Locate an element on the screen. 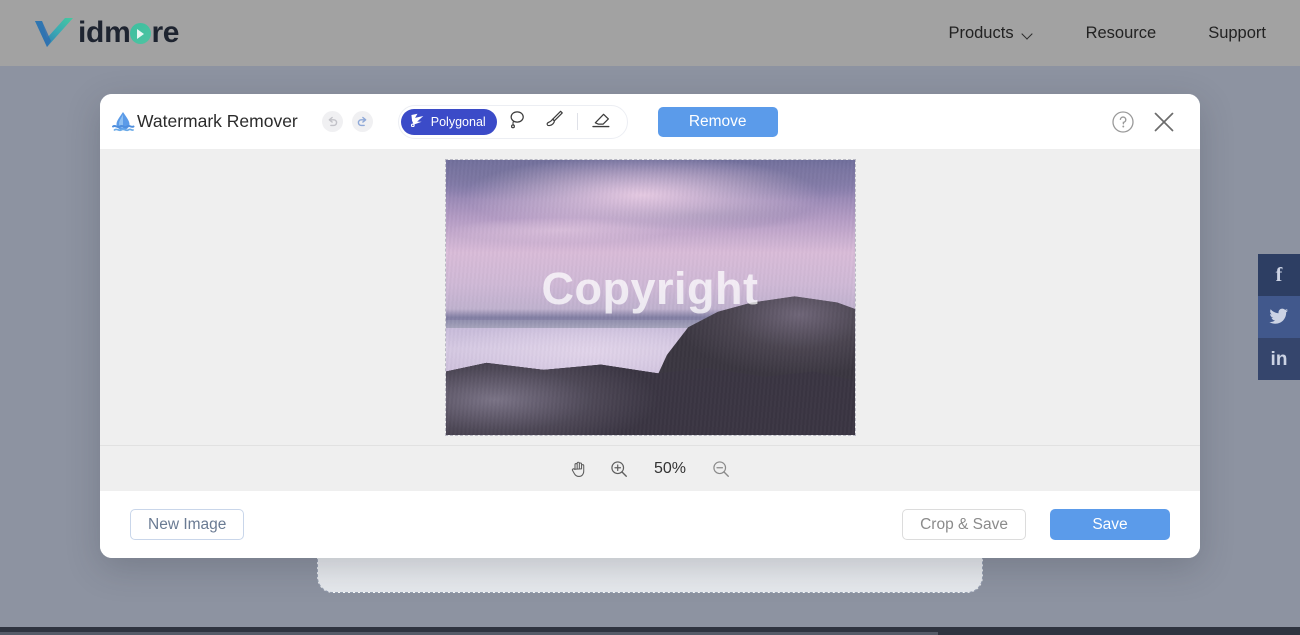 This screenshot has height=635, width=1300. brand-logo: idm re is located at coordinates (106, 33).